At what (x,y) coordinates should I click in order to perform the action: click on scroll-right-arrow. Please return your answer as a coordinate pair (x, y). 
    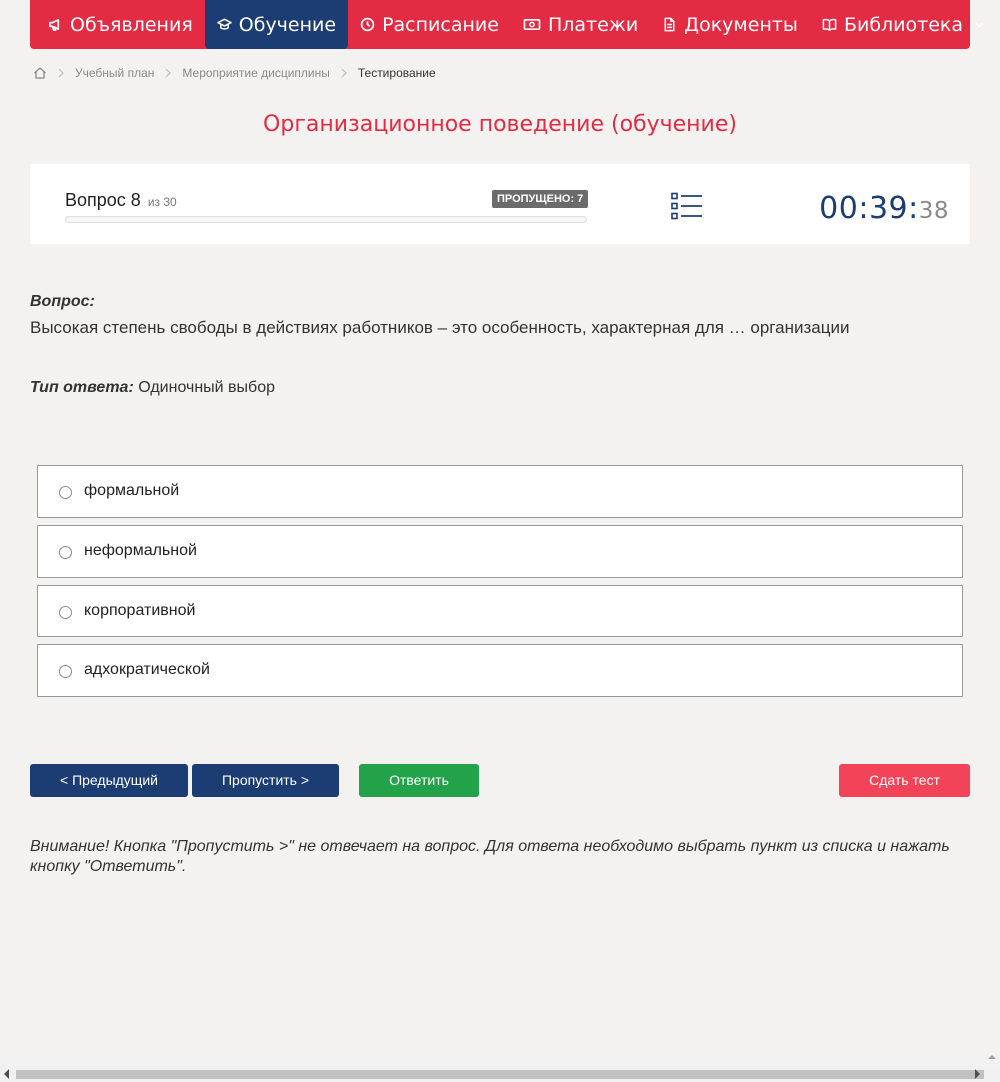
    Looking at the image, I should click on (977, 1074).